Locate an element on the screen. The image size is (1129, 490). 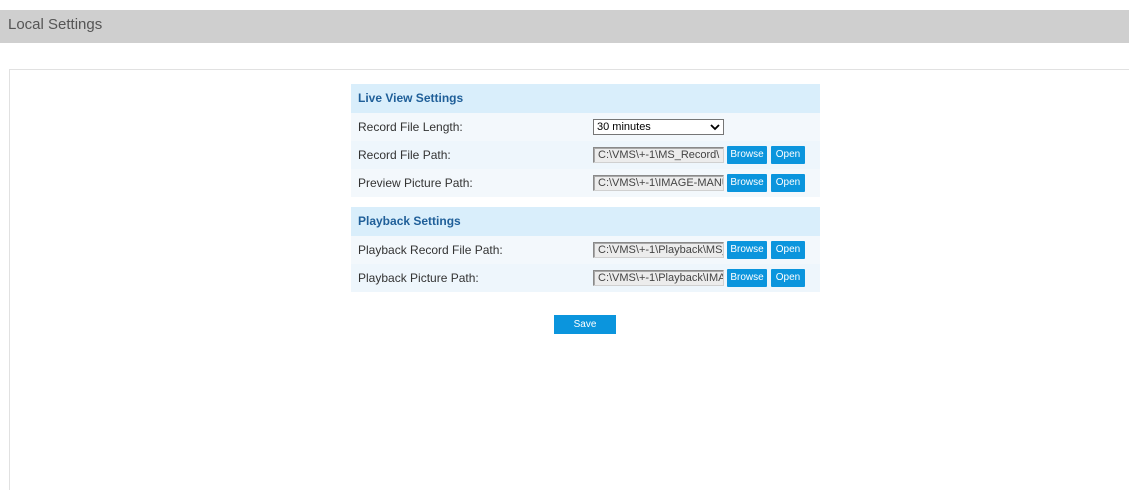
record-file-path-value: C:\VMS\+-1\MS_Record\ is located at coordinates (659, 155).